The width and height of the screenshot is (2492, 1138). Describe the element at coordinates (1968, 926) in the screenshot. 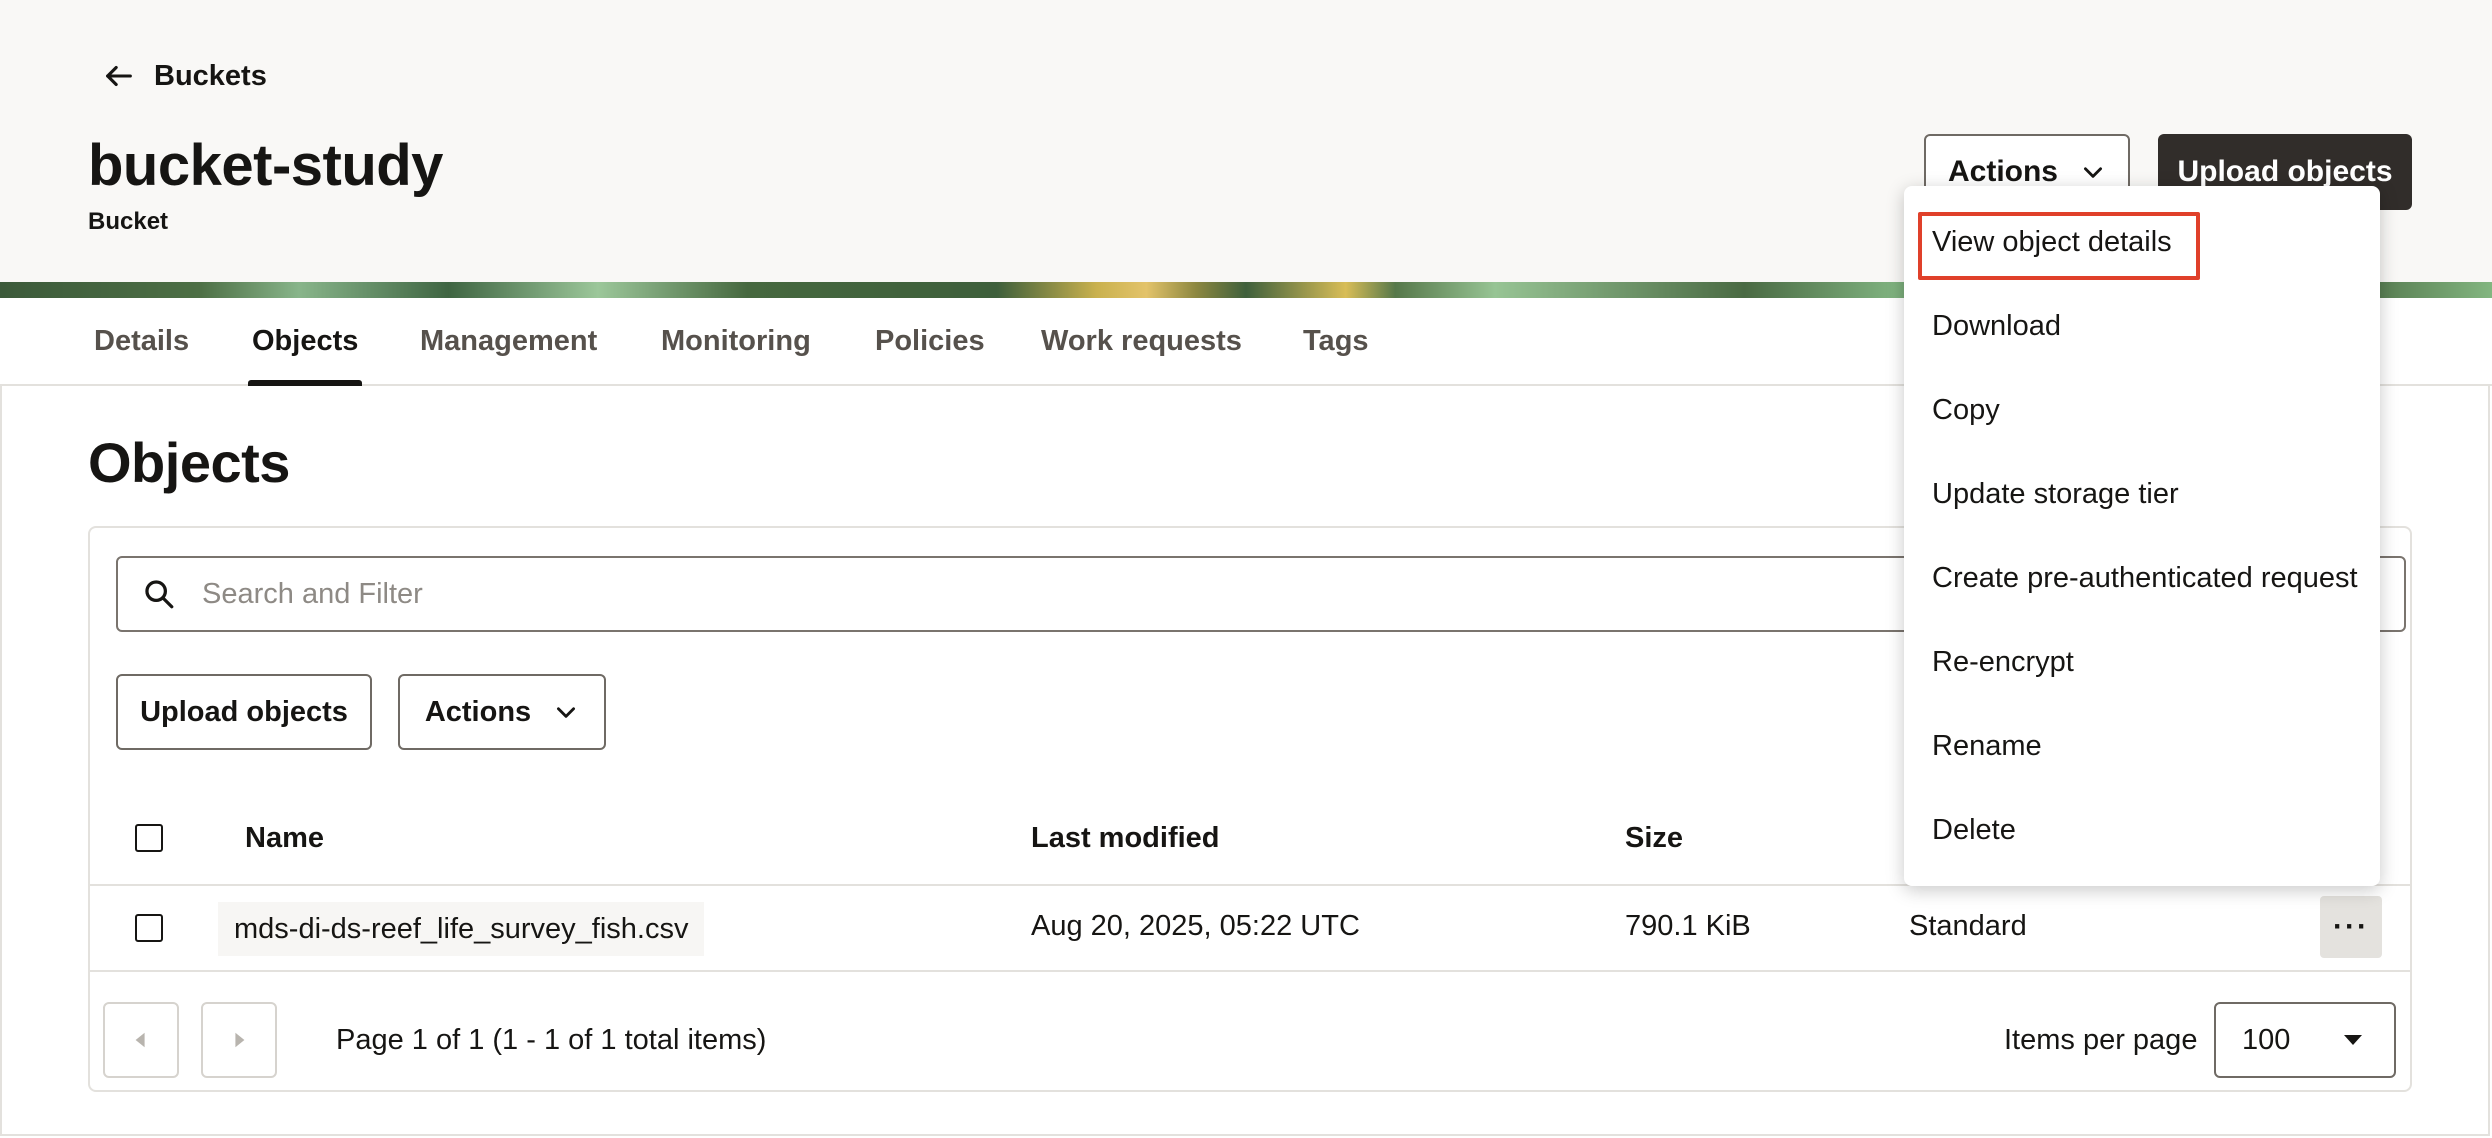

I see `storage-tier-cell: Standard` at that location.